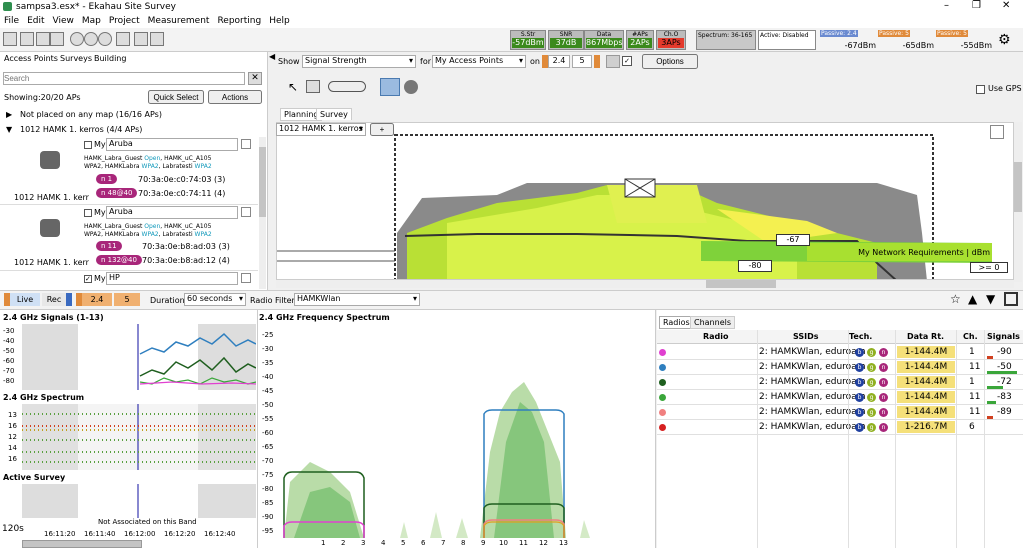 This screenshot has height=548, width=1023. What do you see at coordinates (176, 97) in the screenshot?
I see `quick-select-button: Quick Select` at bounding box center [176, 97].